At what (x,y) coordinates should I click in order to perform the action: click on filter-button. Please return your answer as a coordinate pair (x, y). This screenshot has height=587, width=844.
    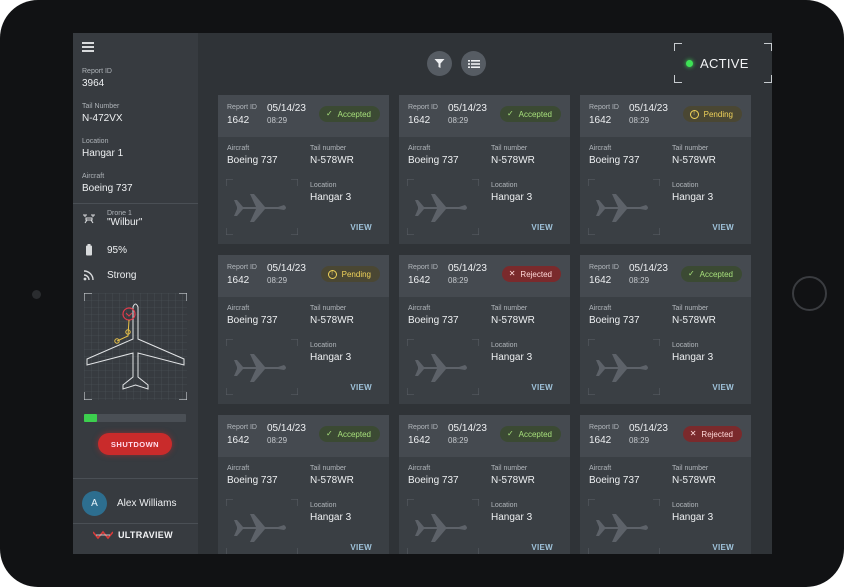
    Looking at the image, I should click on (439, 63).